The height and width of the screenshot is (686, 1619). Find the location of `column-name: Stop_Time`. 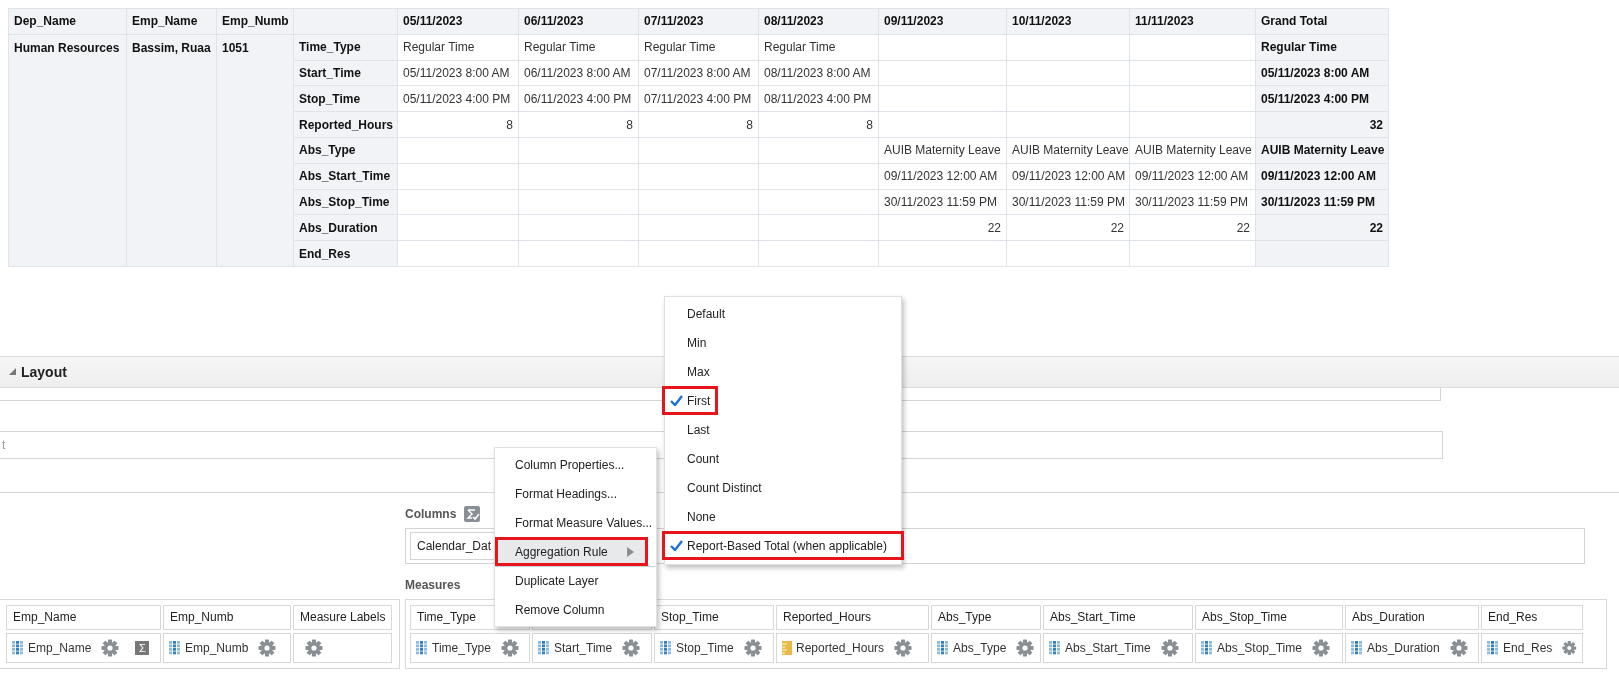

column-name: Stop_Time is located at coordinates (705, 647).